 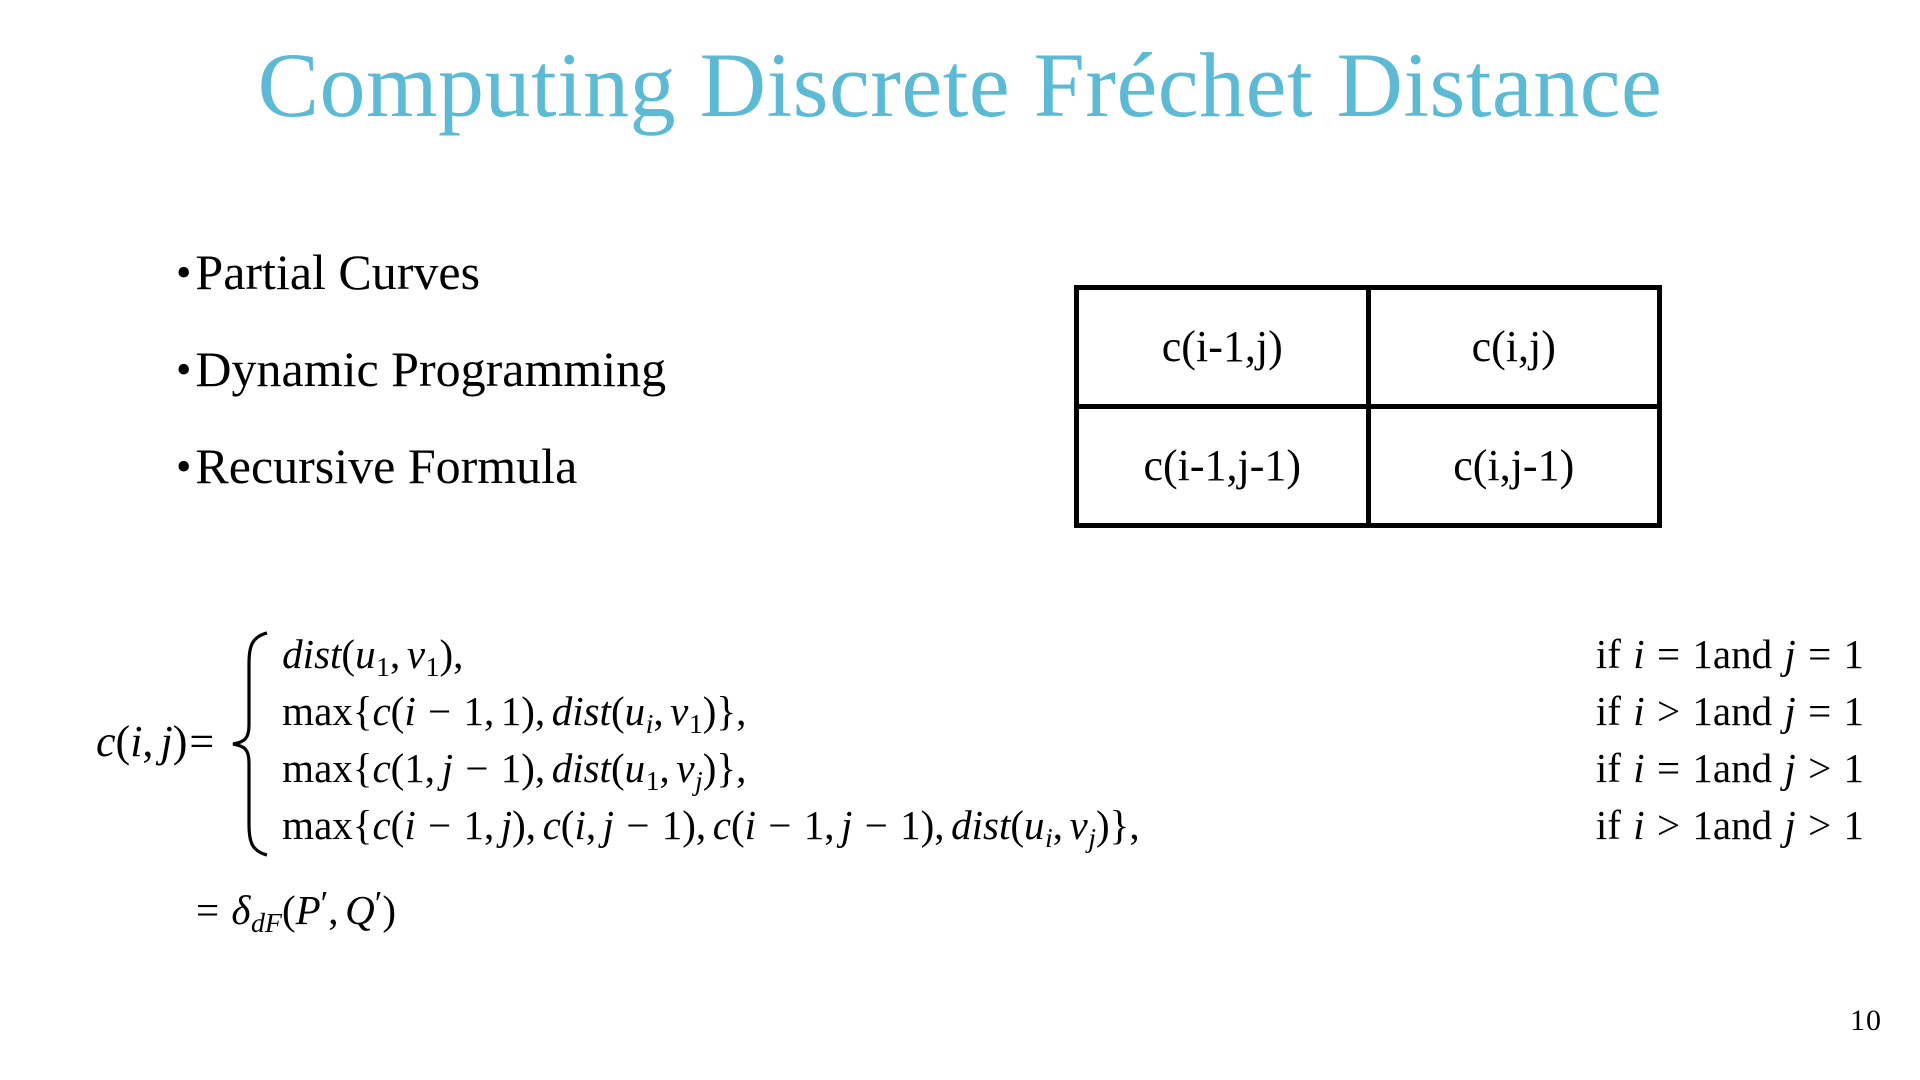 I want to click on case-condition-3: if i = 1and j >1, so click(x=1729, y=768).